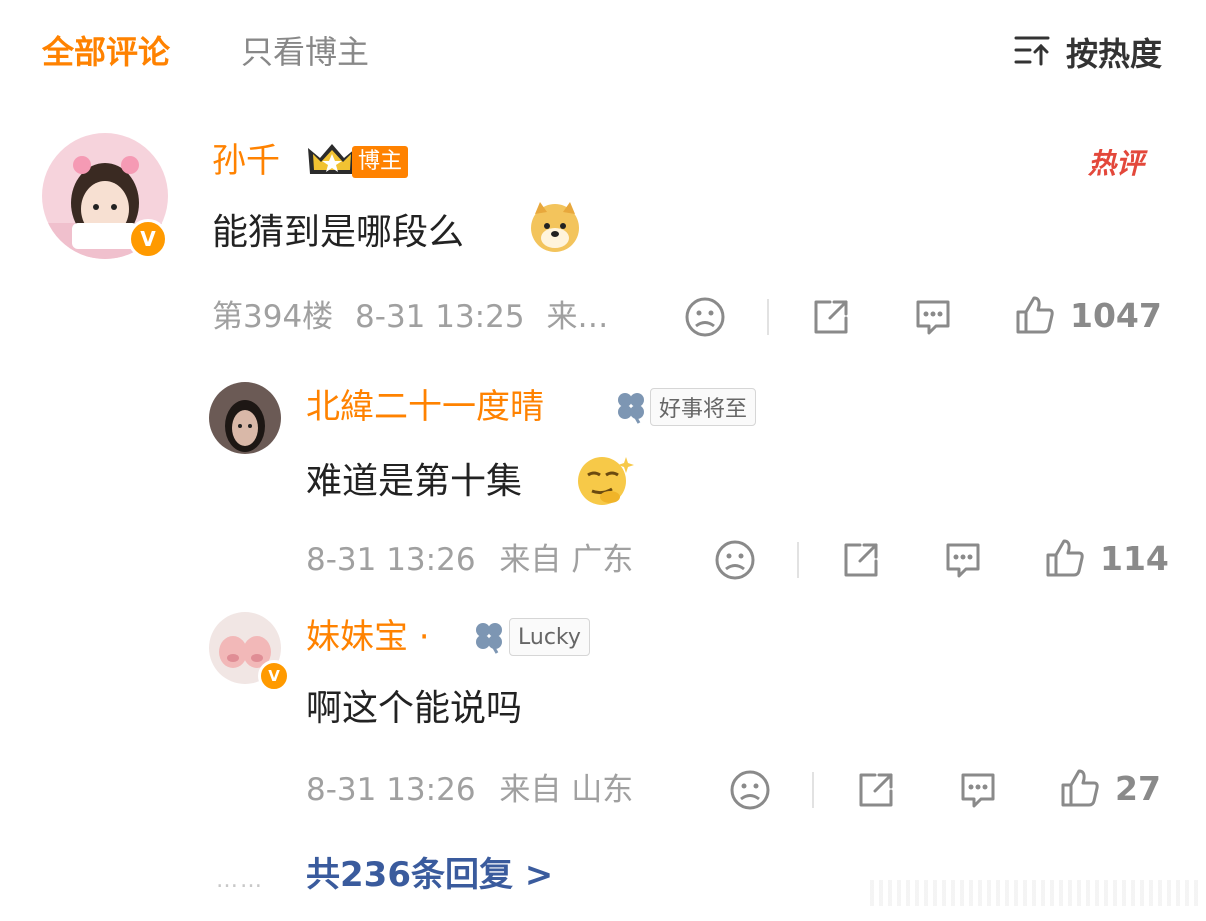 The height and width of the screenshot is (921, 1206). Describe the element at coordinates (380, 162) in the screenshot. I see `blogger-tag: 博主` at that location.